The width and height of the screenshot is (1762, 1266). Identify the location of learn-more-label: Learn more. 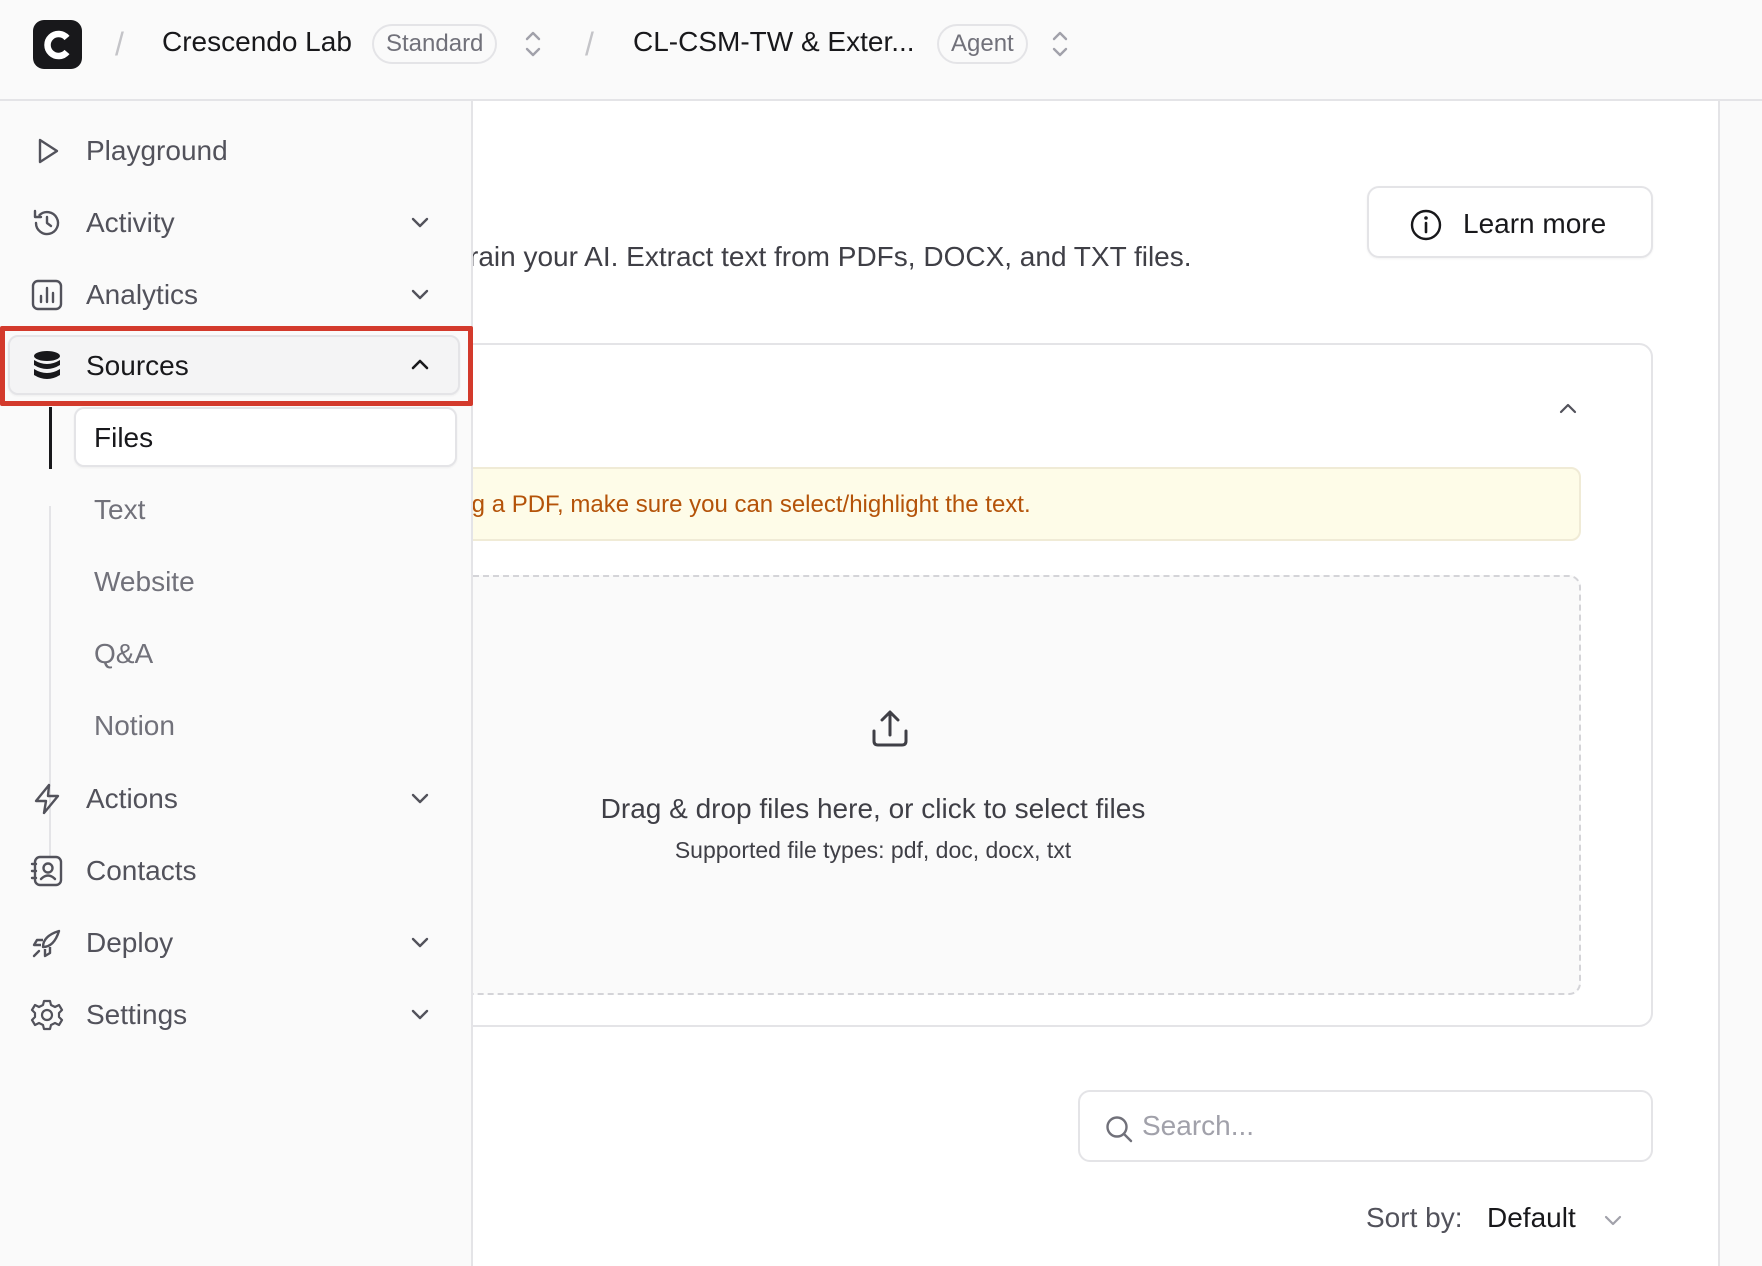
(1535, 223).